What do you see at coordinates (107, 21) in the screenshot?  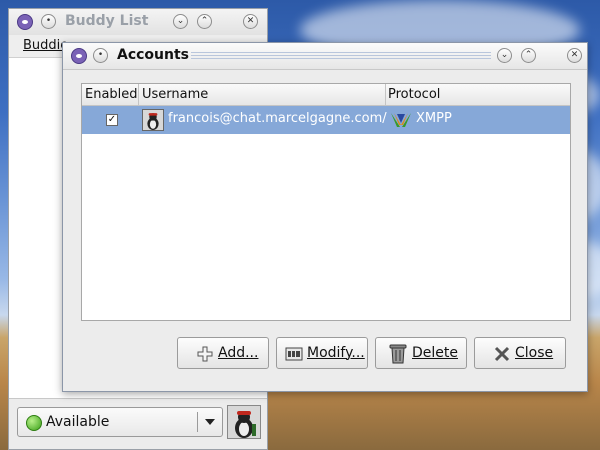 I see `buddy-list-title: Buddy List` at bounding box center [107, 21].